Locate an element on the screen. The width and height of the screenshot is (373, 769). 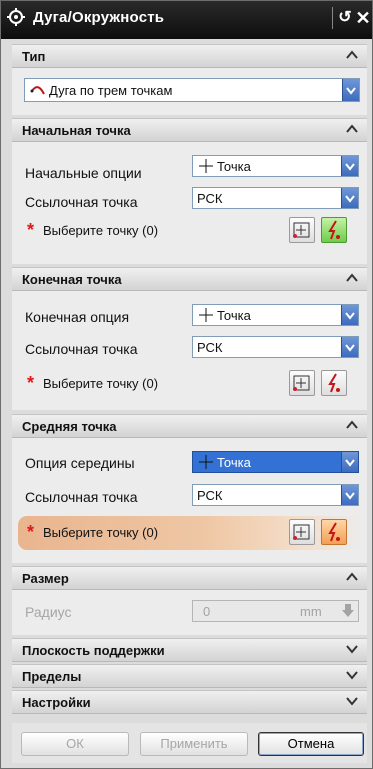
apply-button: Применить is located at coordinates (194, 744).